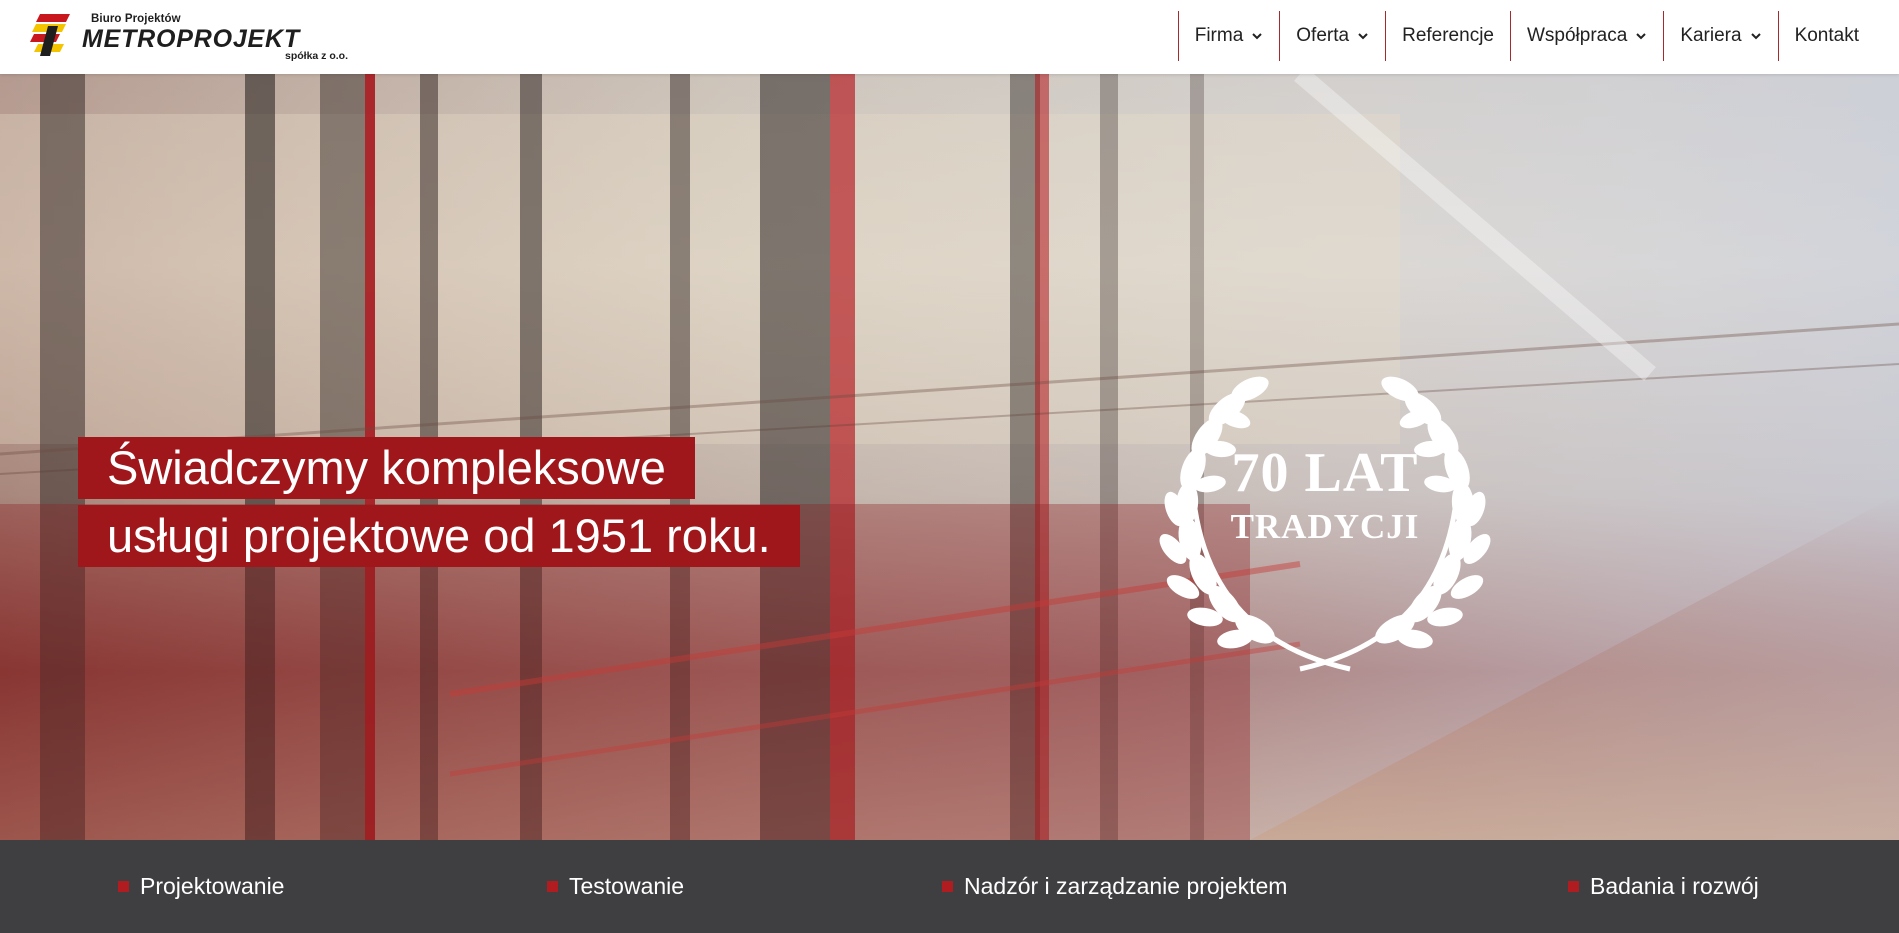 This screenshot has height=933, width=1899. I want to click on service-link-nadzor: Nadzór i zarządzanie projektem, so click(1114, 886).